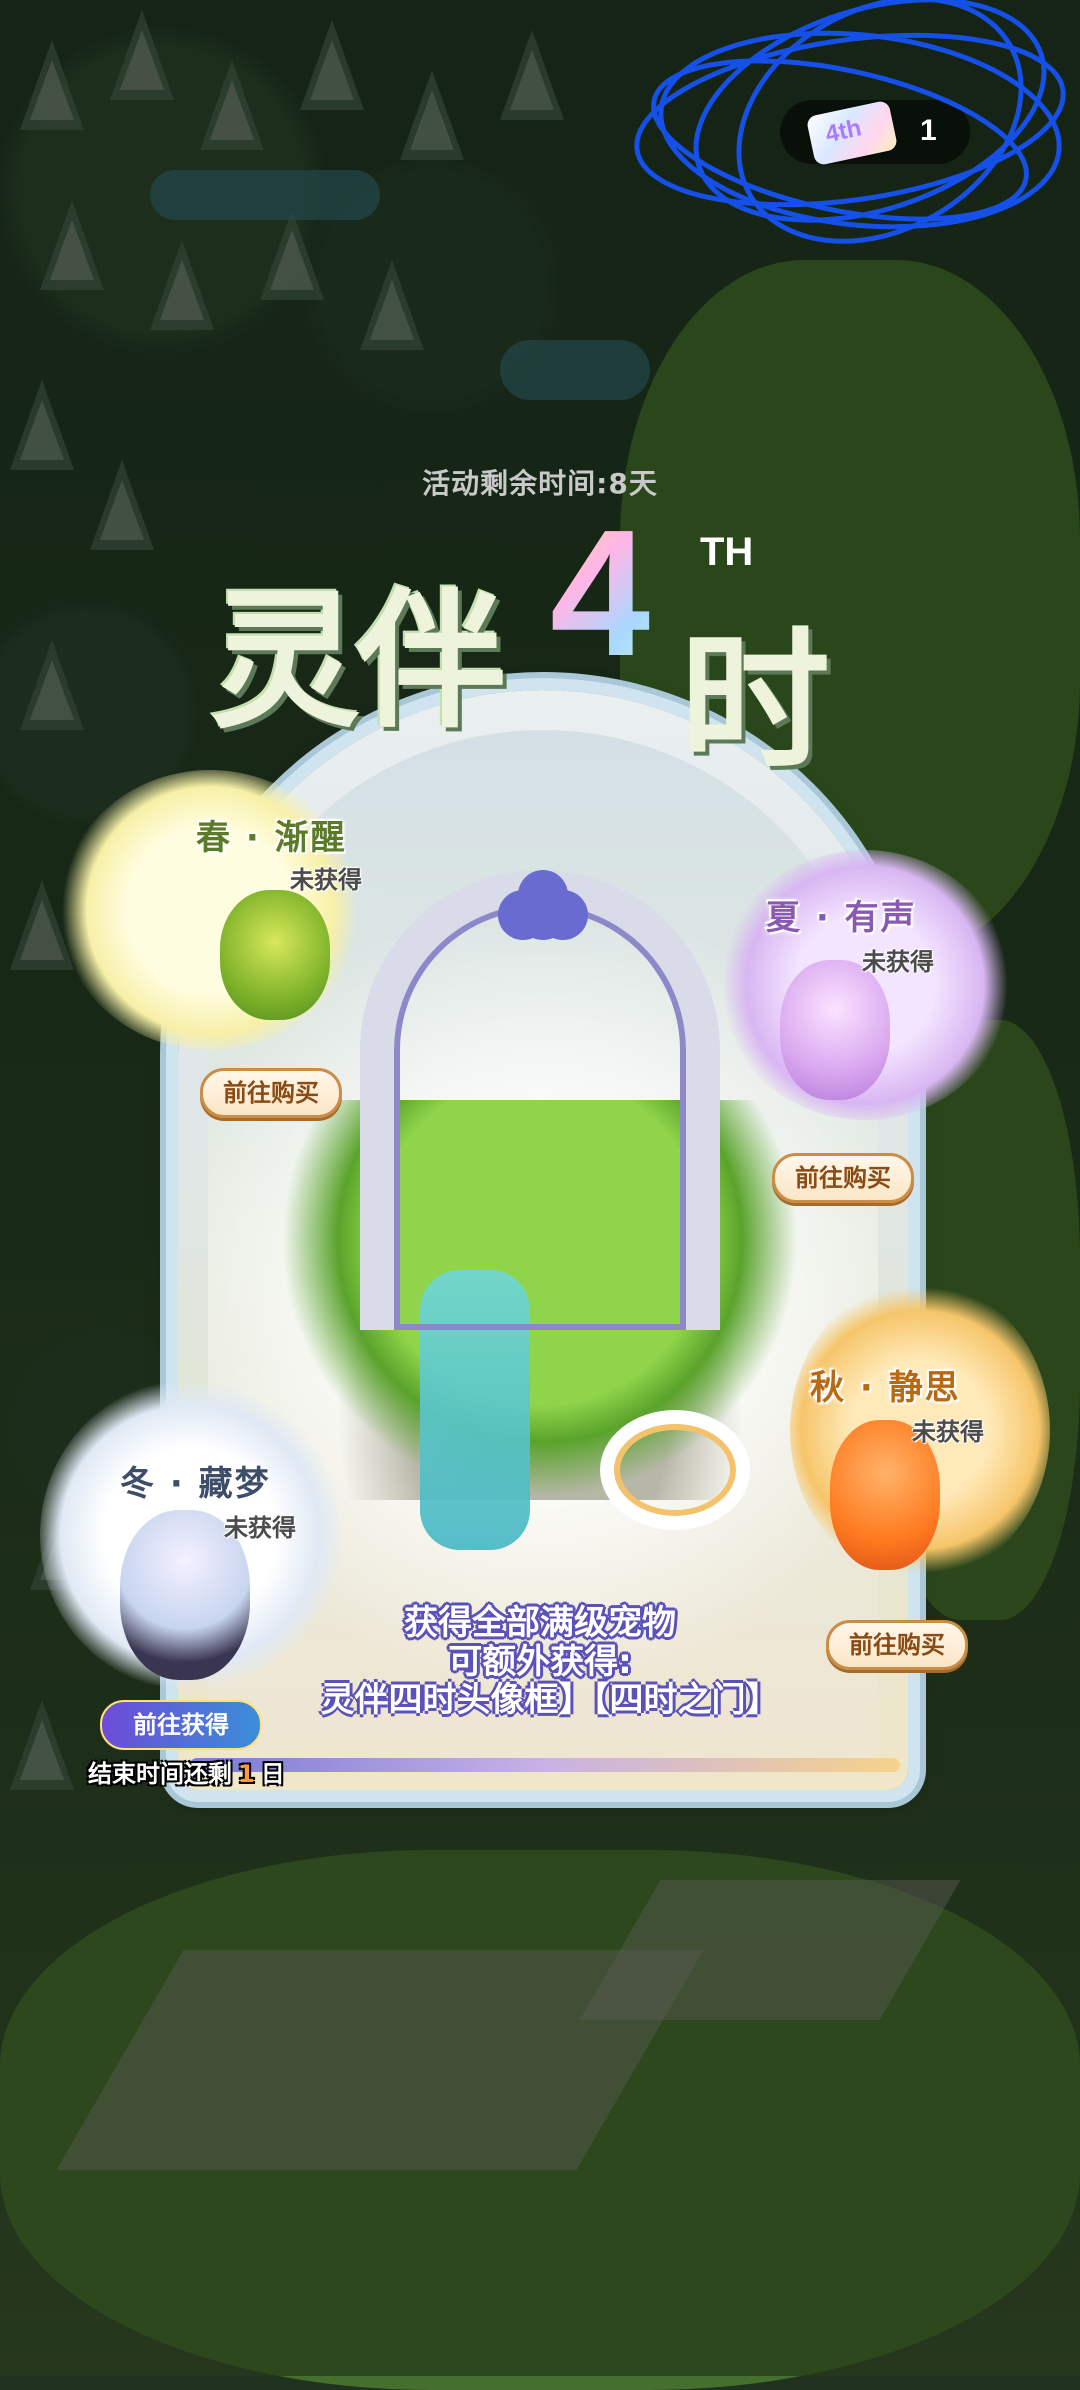 Image resolution: width=1080 pixels, height=2390 pixels. I want to click on winter-go-get-button: 前往获得, so click(181, 1725).